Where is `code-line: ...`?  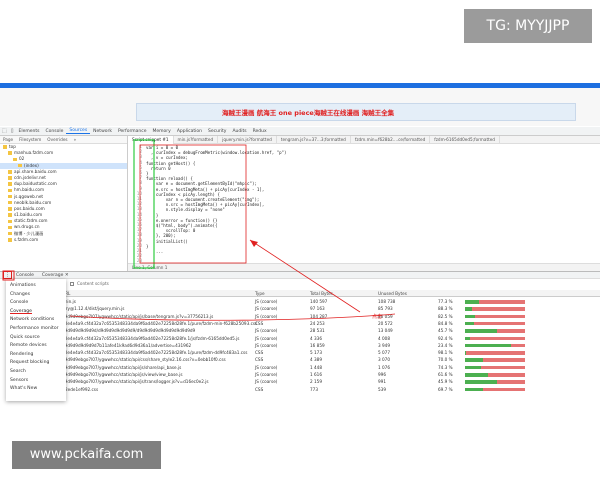 code-line: ... is located at coordinates (216, 251).